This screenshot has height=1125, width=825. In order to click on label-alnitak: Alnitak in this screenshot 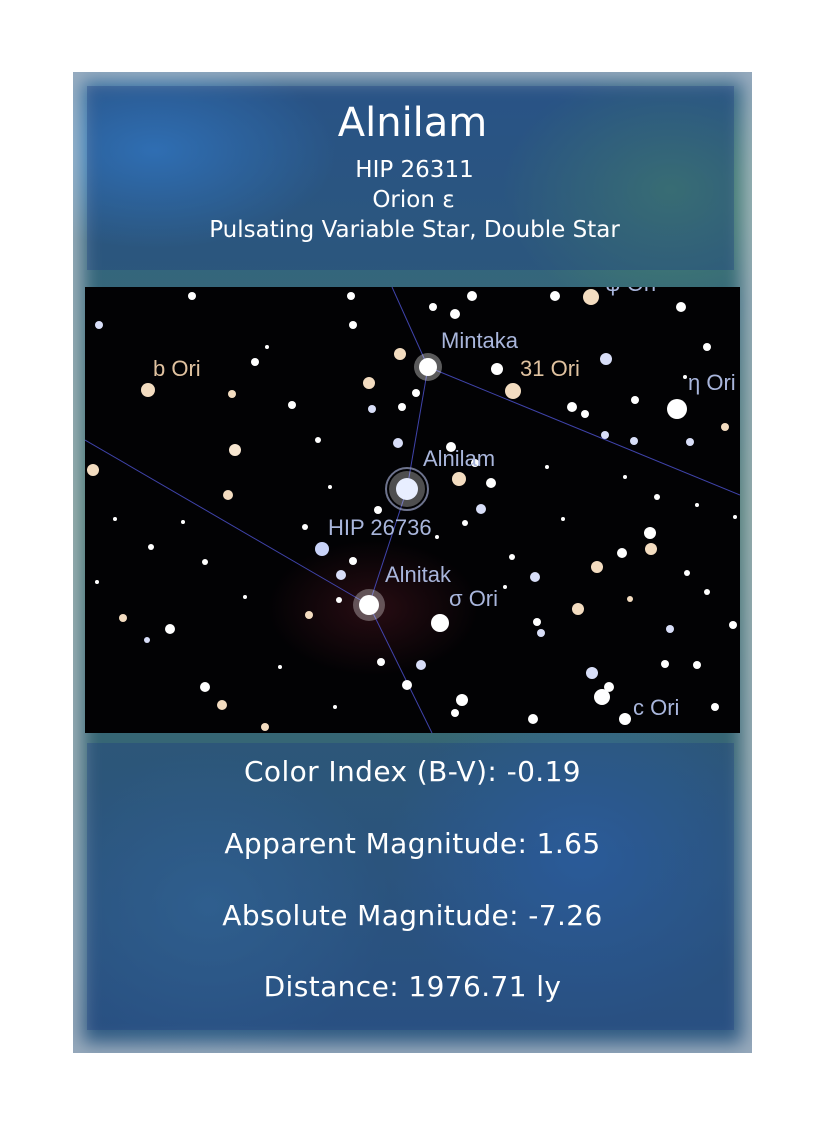, I will do `click(418, 574)`.